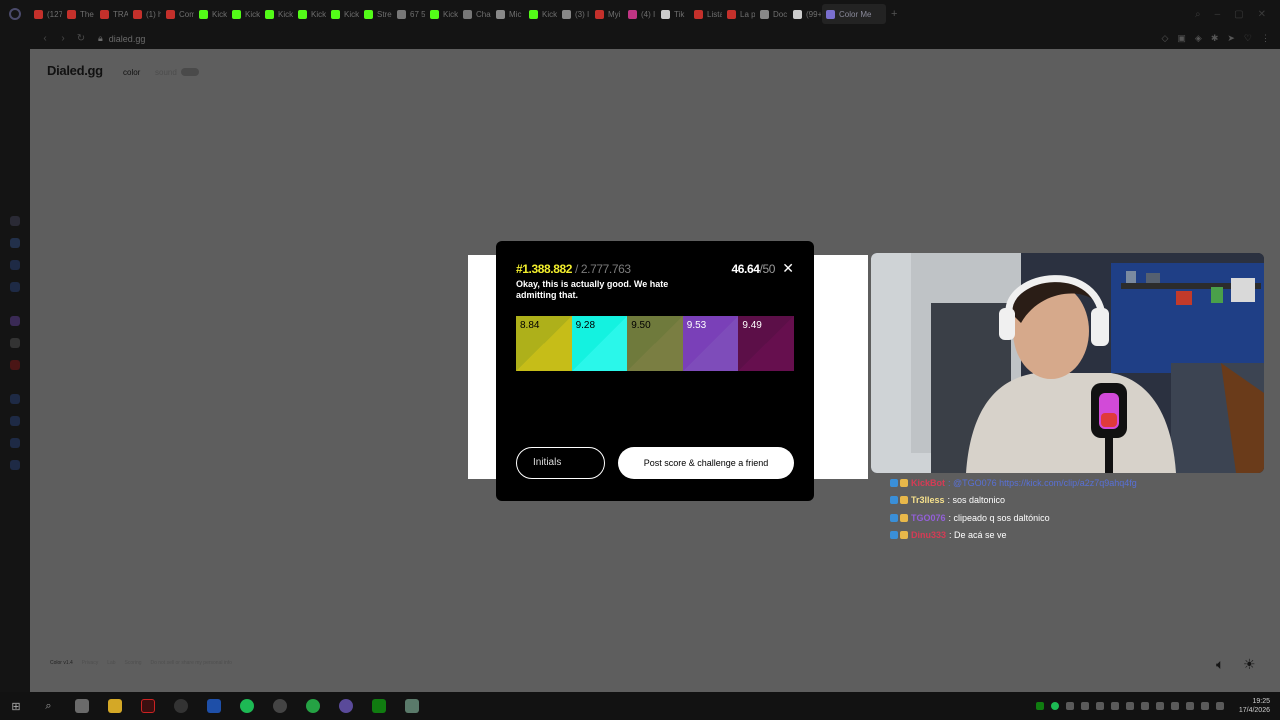 This screenshot has height=720, width=1280. I want to click on browser-tab: (1) h, so click(145, 14).